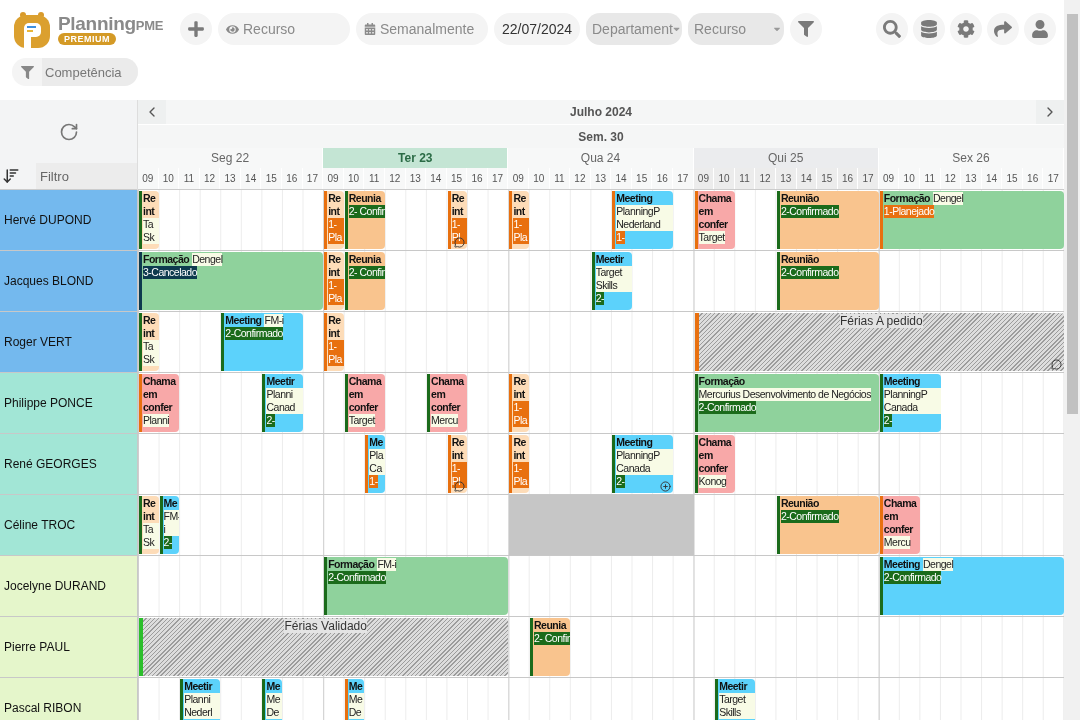 This screenshot has height=720, width=1080. Describe the element at coordinates (69, 586) in the screenshot. I see `resource-name: Jocelyne DURAND` at that location.